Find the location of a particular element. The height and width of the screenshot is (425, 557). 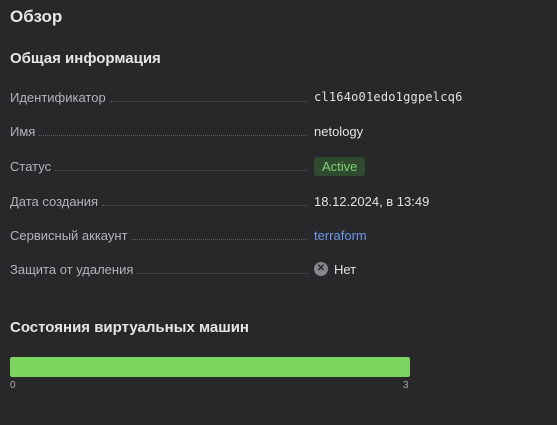

id-label: Идентификатор is located at coordinates (58, 97).